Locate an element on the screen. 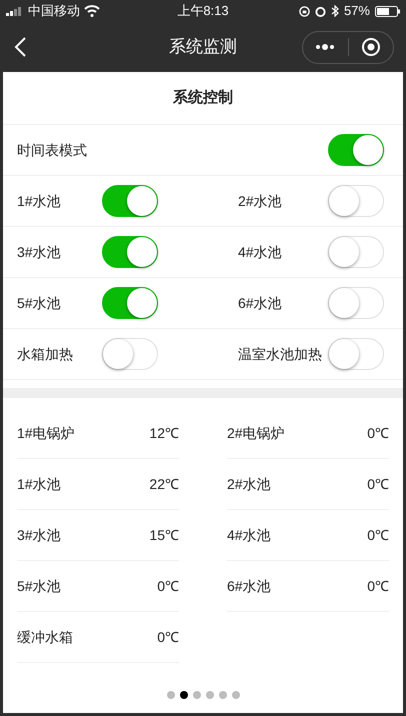 Image resolution: width=406 pixels, height=716 pixels. clock-time: 上午8:13 is located at coordinates (203, 11).